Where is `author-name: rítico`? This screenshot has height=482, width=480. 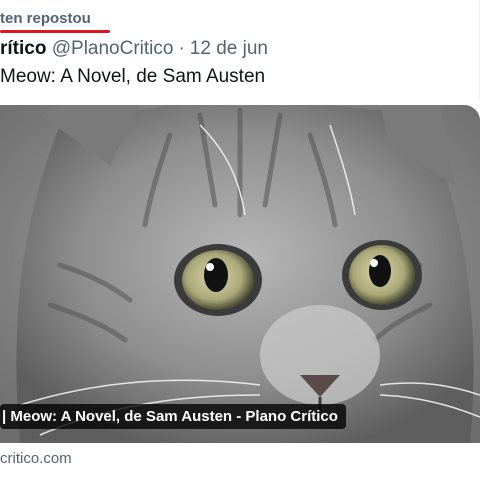 author-name: rítico is located at coordinates (23, 48).